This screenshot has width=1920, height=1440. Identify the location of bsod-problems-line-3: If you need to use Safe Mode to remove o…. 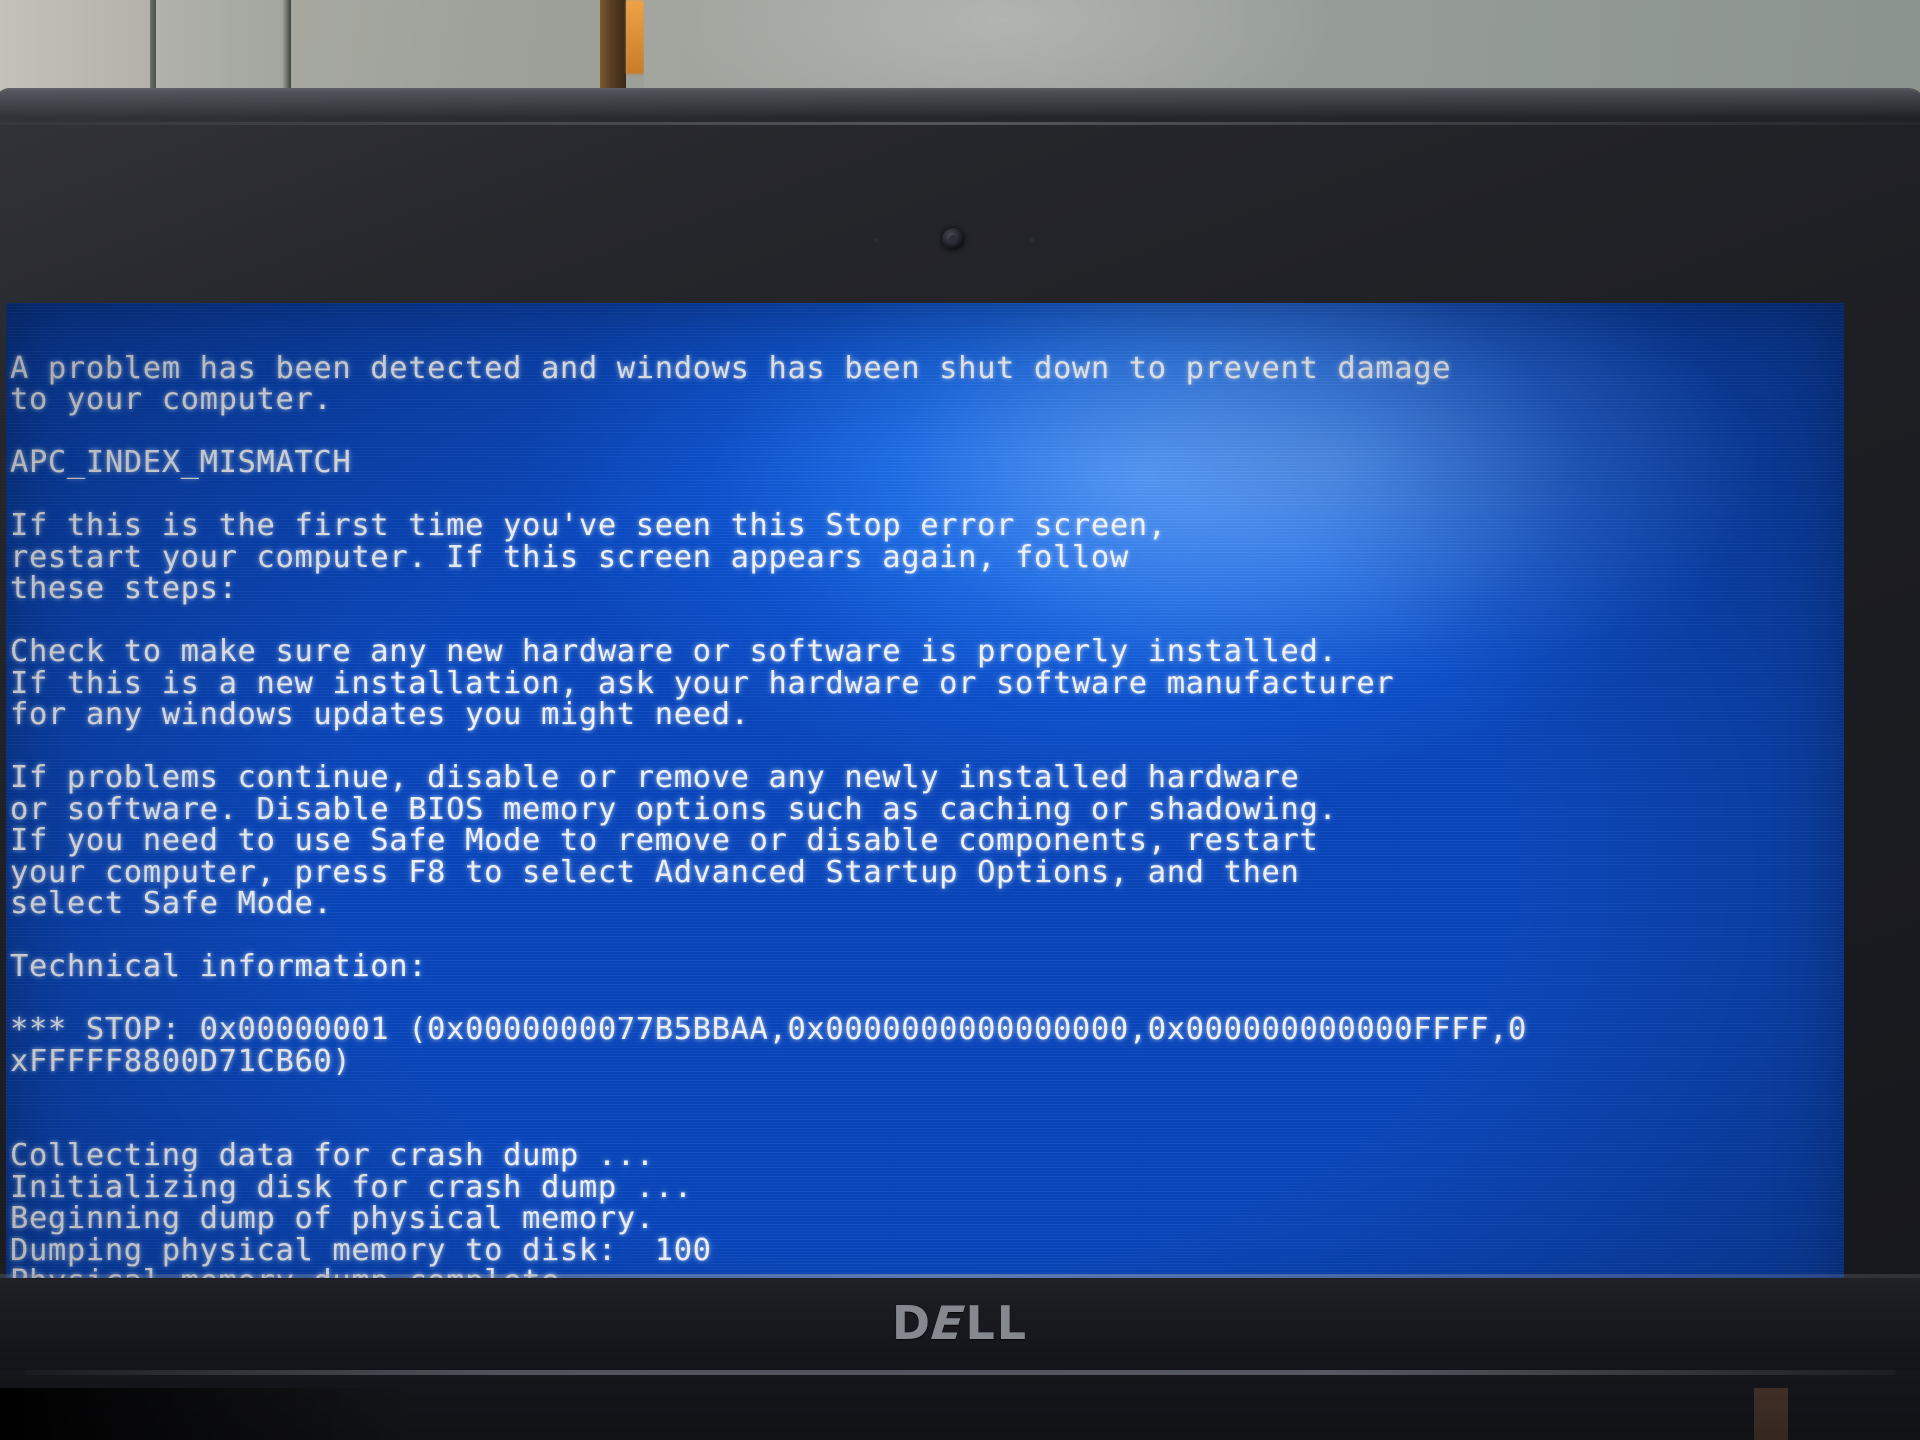
(664, 840).